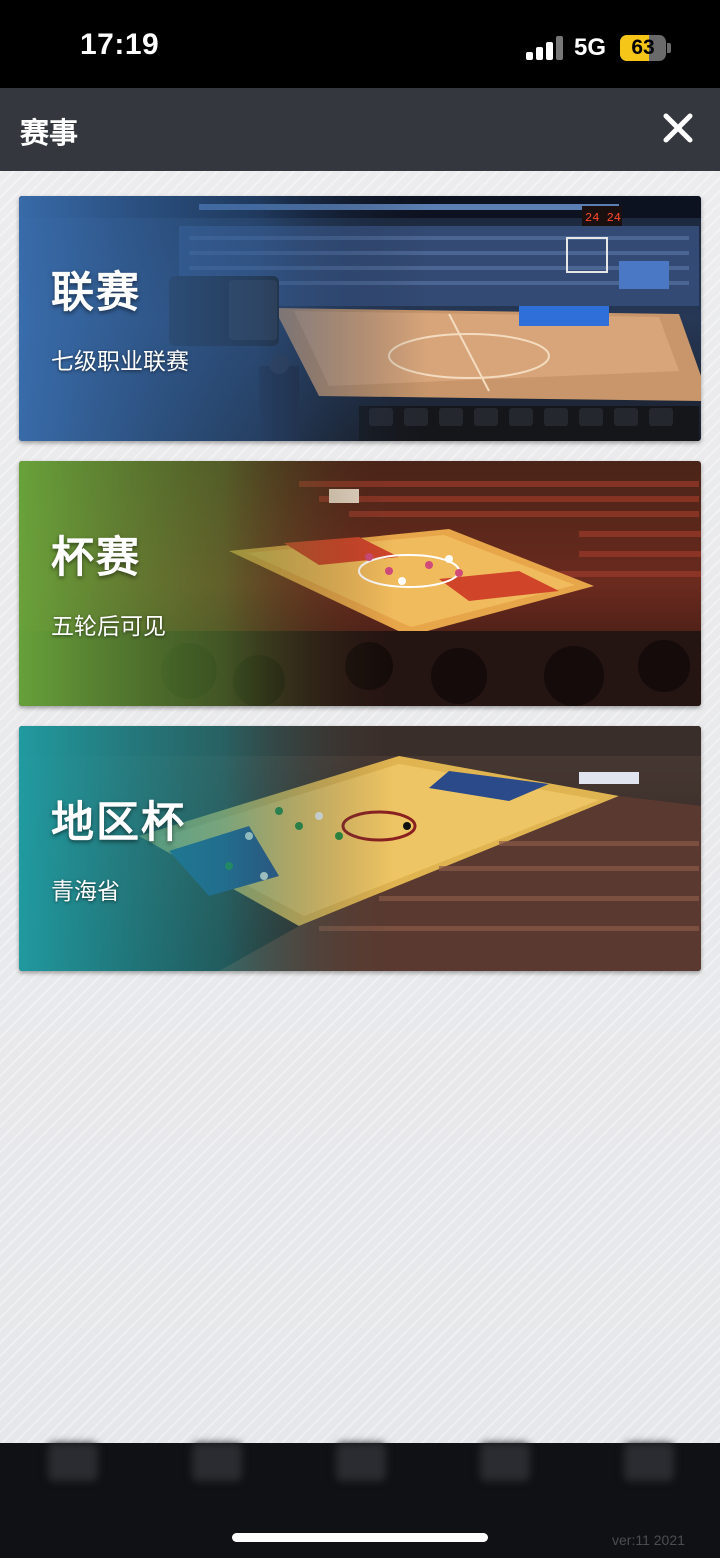 The image size is (720, 1558). Describe the element at coordinates (360, 1537) in the screenshot. I see `home-indicator` at that location.